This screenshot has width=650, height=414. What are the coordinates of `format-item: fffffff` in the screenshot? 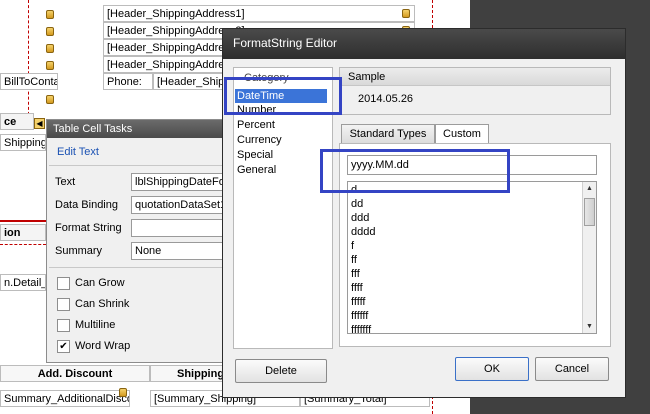 It's located at (361, 328).